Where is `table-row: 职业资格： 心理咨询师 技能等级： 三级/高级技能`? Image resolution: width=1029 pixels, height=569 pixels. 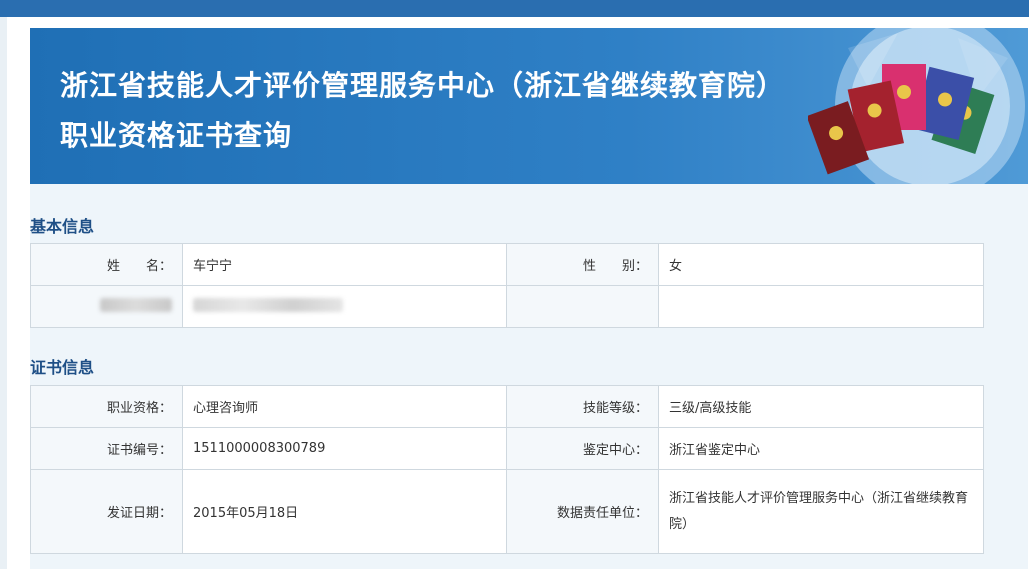
table-row: 职业资格： 心理咨询师 技能等级： 三级/高级技能 is located at coordinates (507, 406).